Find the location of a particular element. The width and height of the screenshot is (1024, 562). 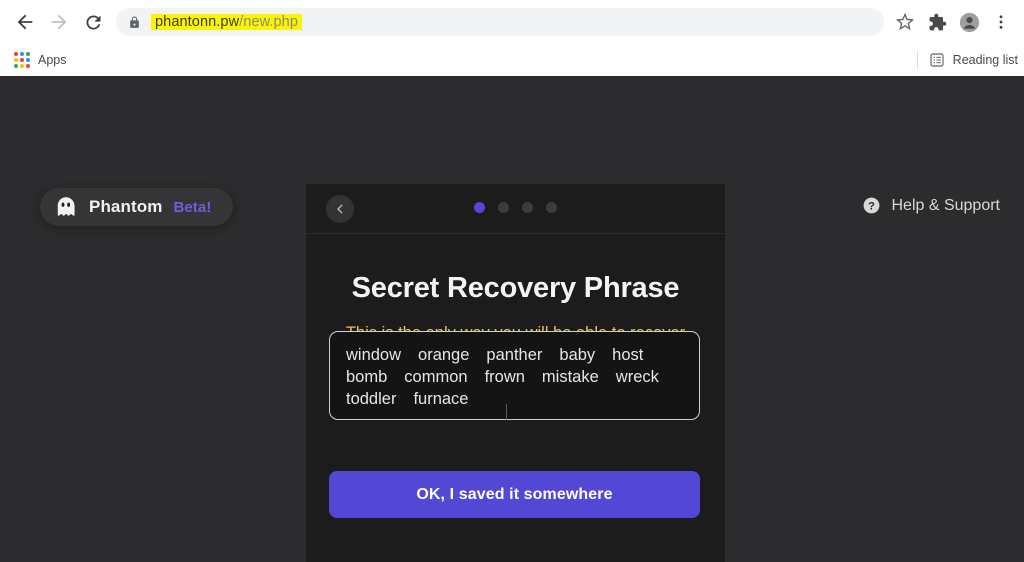

seed-word: bomb is located at coordinates (367, 377).